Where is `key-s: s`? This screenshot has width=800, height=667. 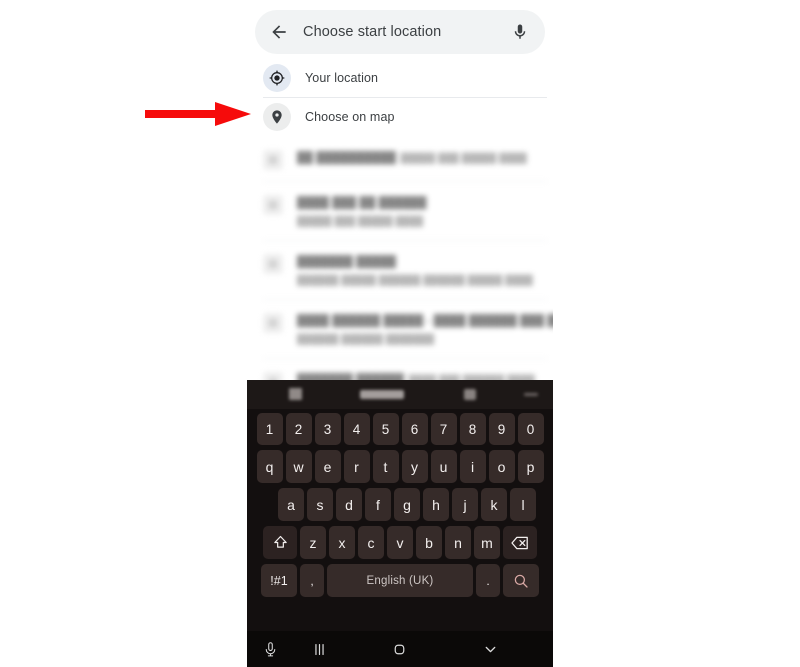 key-s: s is located at coordinates (320, 504).